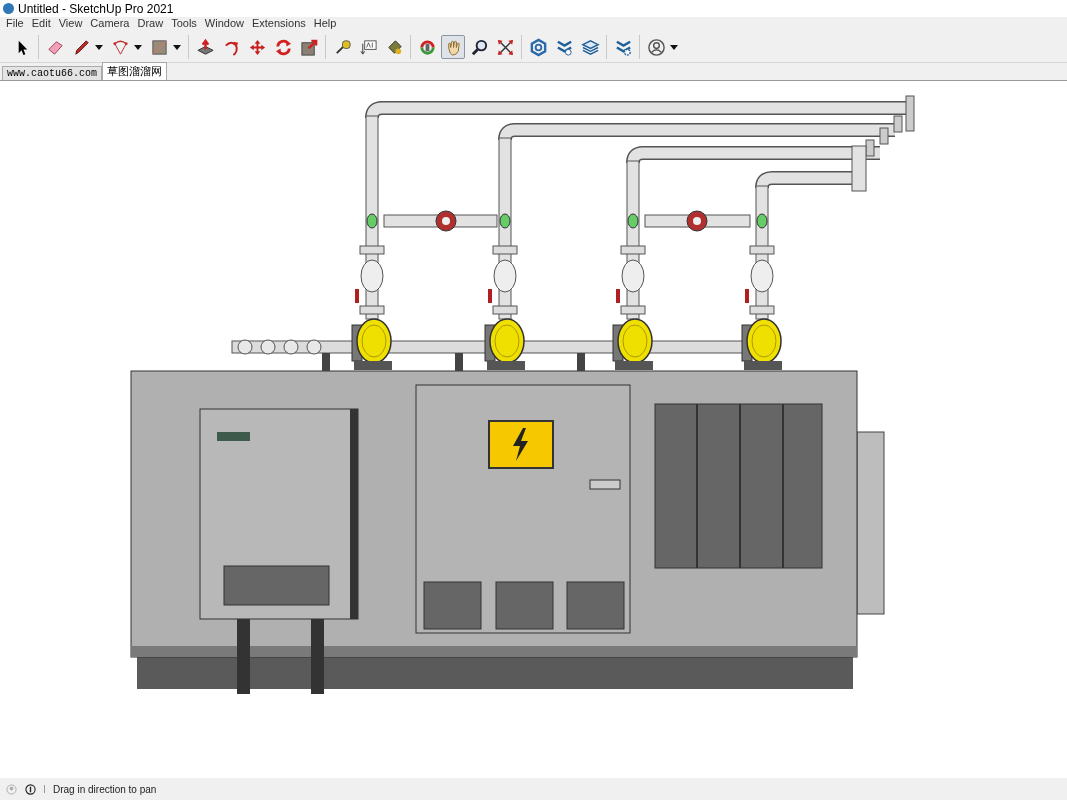  I want to click on window-title: Untitled - SketchUp Pro 2021, so click(96, 8).